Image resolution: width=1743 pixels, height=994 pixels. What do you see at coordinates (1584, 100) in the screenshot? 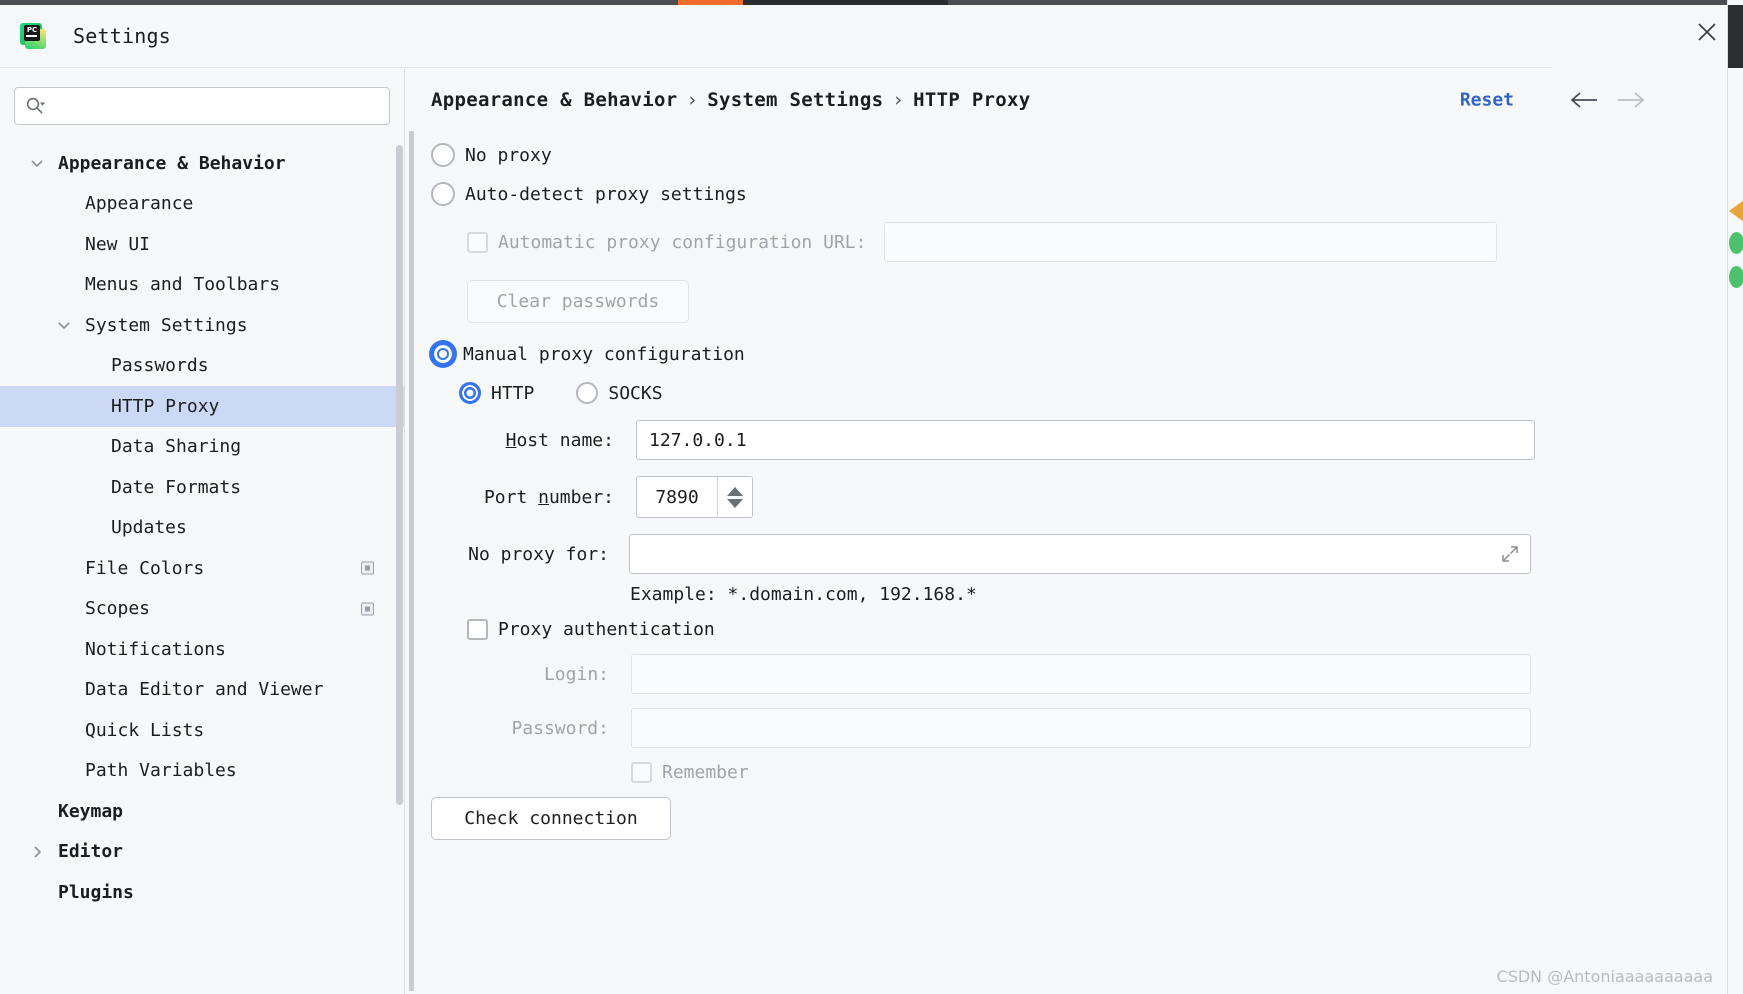
I see `arrow-left-icon` at bounding box center [1584, 100].